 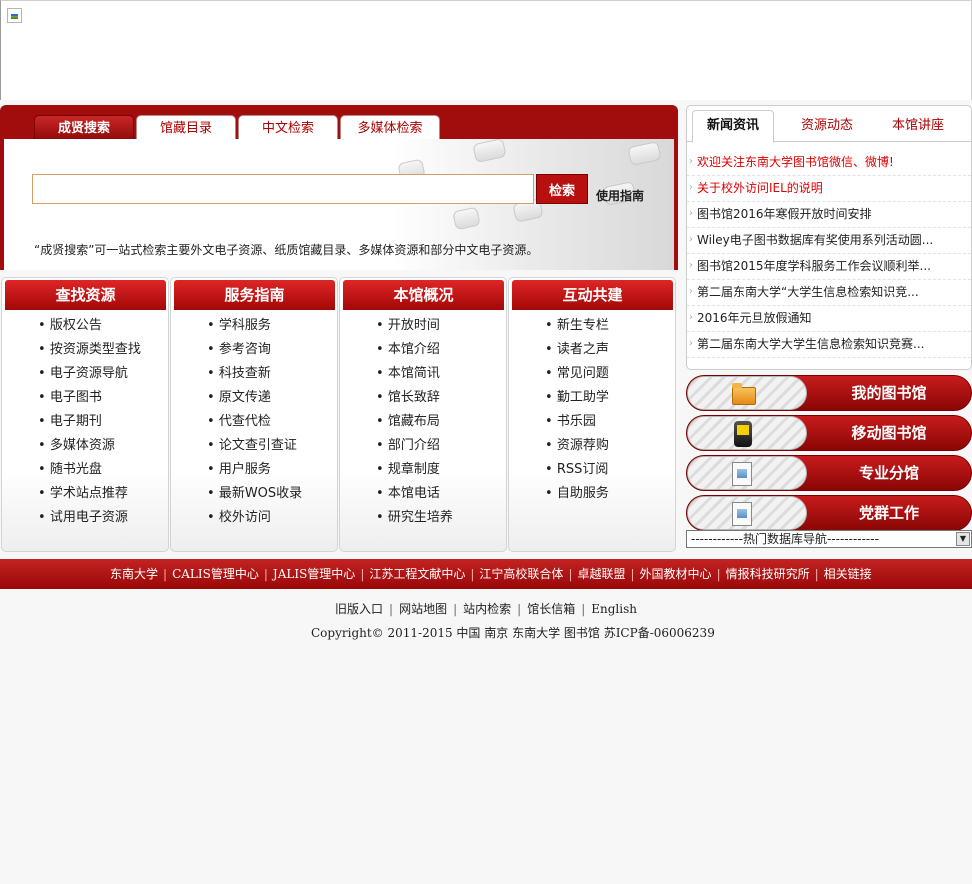 What do you see at coordinates (254, 398) in the screenshot?
I see `list-item: 原文传递` at bounding box center [254, 398].